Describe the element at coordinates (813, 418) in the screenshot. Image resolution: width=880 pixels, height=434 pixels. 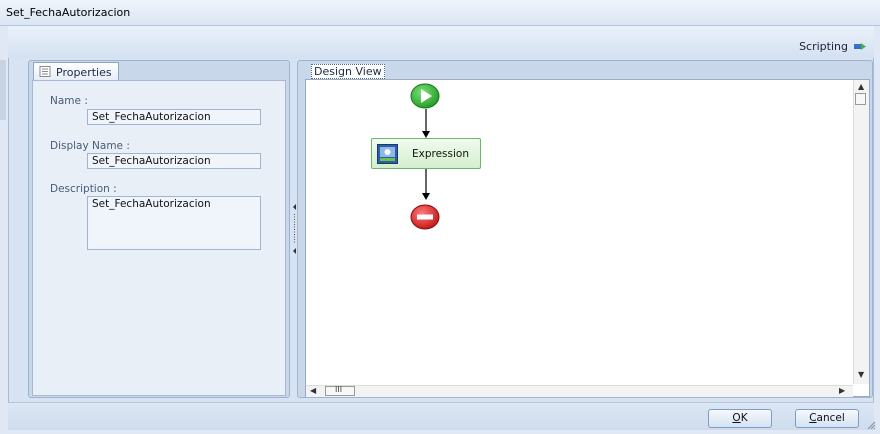
I see `cancel-accelerator: C` at that location.